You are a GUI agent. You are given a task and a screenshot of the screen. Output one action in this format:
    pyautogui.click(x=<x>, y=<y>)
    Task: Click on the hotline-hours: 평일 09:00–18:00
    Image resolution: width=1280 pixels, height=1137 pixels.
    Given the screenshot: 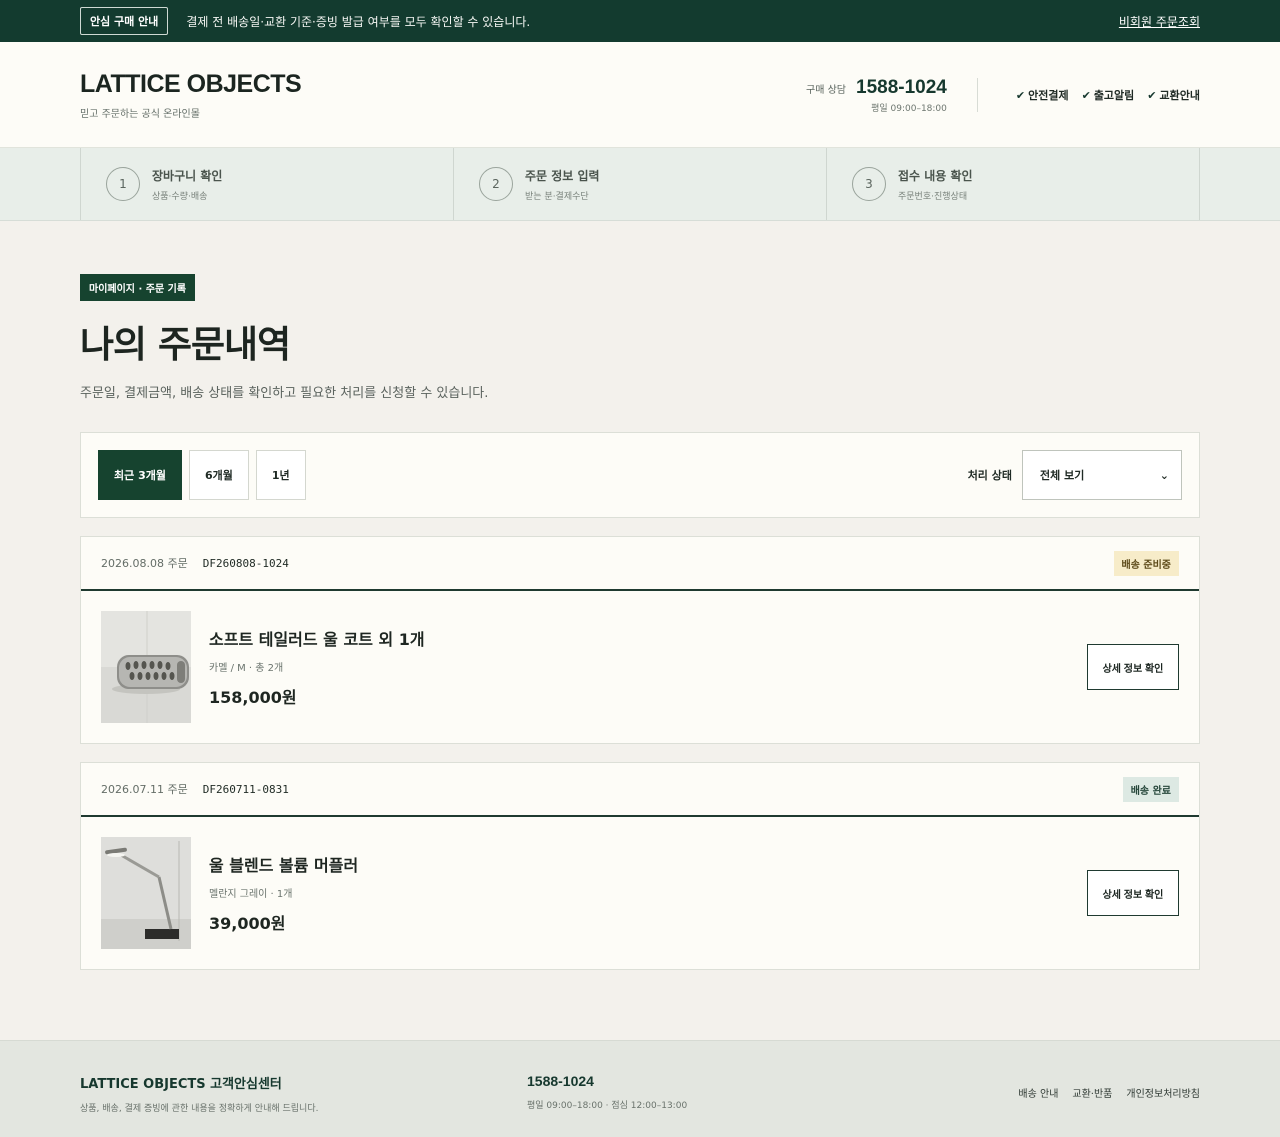 What is the action you would take?
    pyautogui.click(x=909, y=108)
    